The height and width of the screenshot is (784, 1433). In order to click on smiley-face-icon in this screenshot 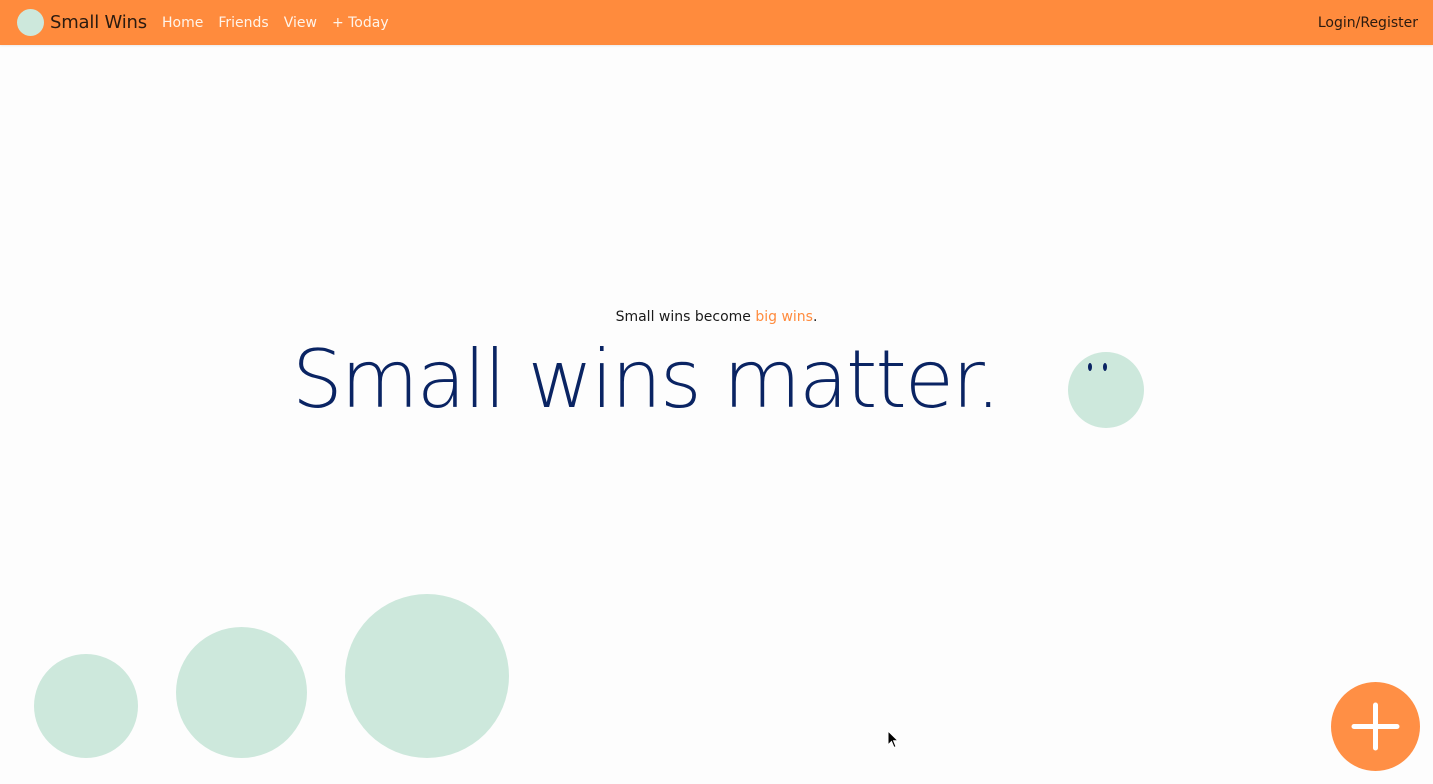, I will do `click(1106, 390)`.